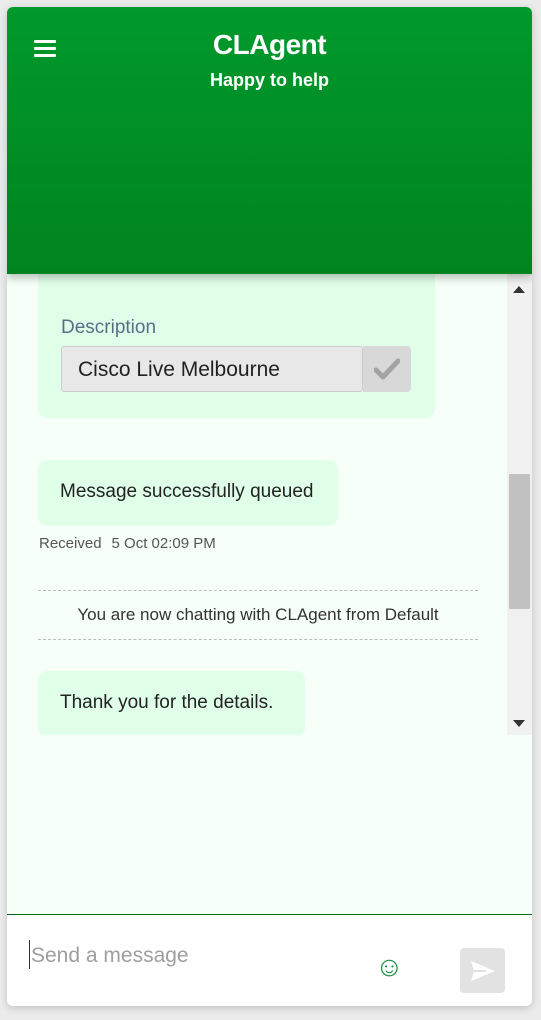  I want to click on description-value: Cisco Live Melbourne, so click(179, 369).